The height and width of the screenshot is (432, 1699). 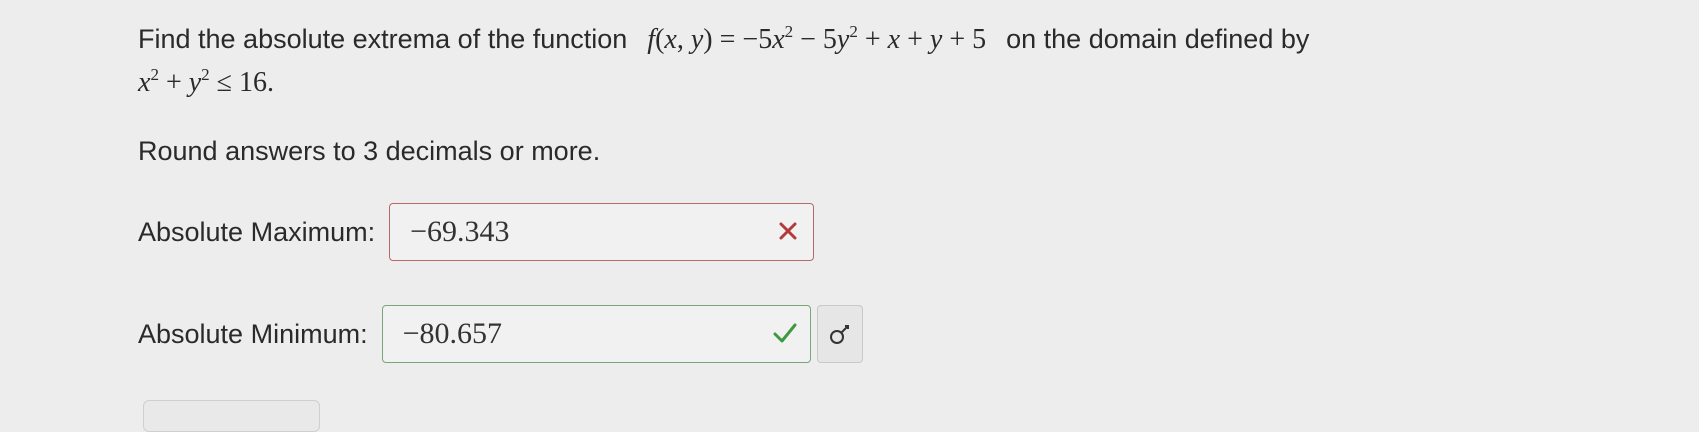 What do you see at coordinates (788, 231) in the screenshot?
I see `x-mark-icon` at bounding box center [788, 231].